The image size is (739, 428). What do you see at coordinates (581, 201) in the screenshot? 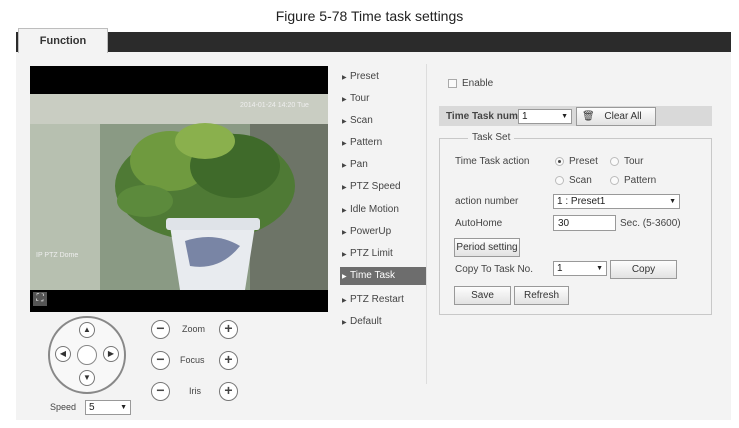
I see `action-number-value: 1 : Preset1` at bounding box center [581, 201].